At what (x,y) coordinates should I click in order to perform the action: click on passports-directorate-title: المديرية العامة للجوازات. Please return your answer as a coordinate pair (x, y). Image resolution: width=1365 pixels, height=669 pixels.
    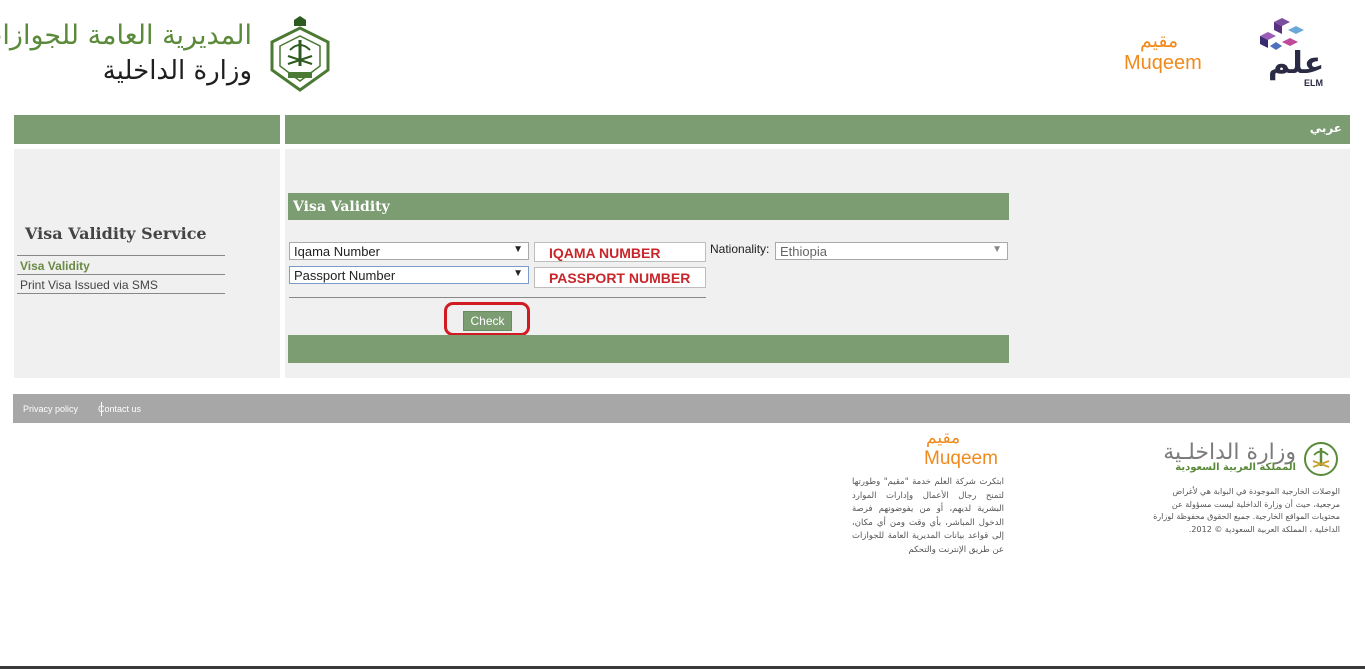
    Looking at the image, I should click on (126, 35).